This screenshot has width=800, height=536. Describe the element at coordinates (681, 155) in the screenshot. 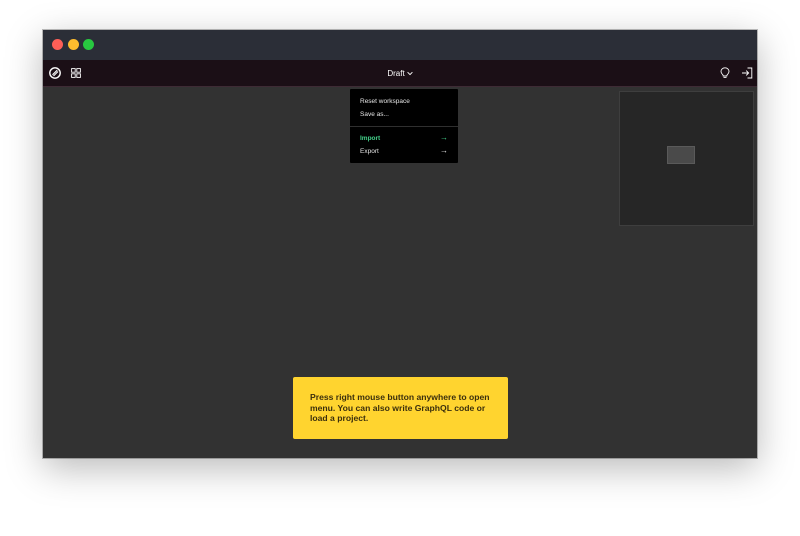

I see `minimap-viewport` at that location.